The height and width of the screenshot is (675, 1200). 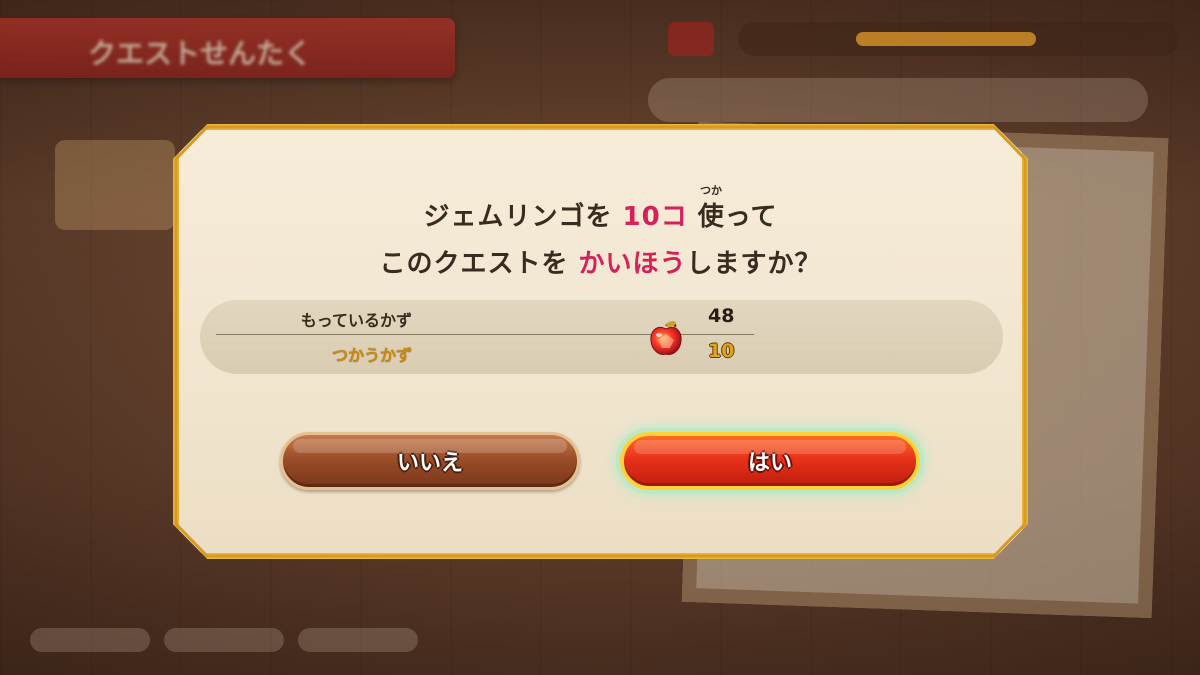 I want to click on no-button-gloss, so click(x=430, y=446).